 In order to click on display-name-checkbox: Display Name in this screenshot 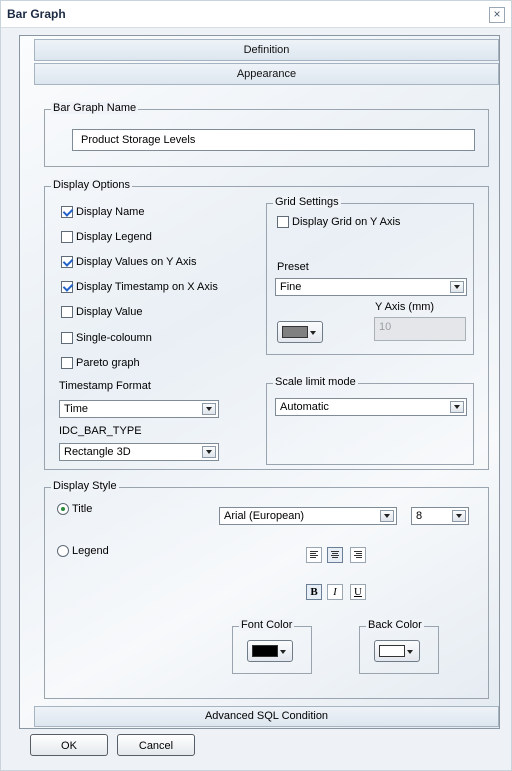, I will do `click(102, 212)`.